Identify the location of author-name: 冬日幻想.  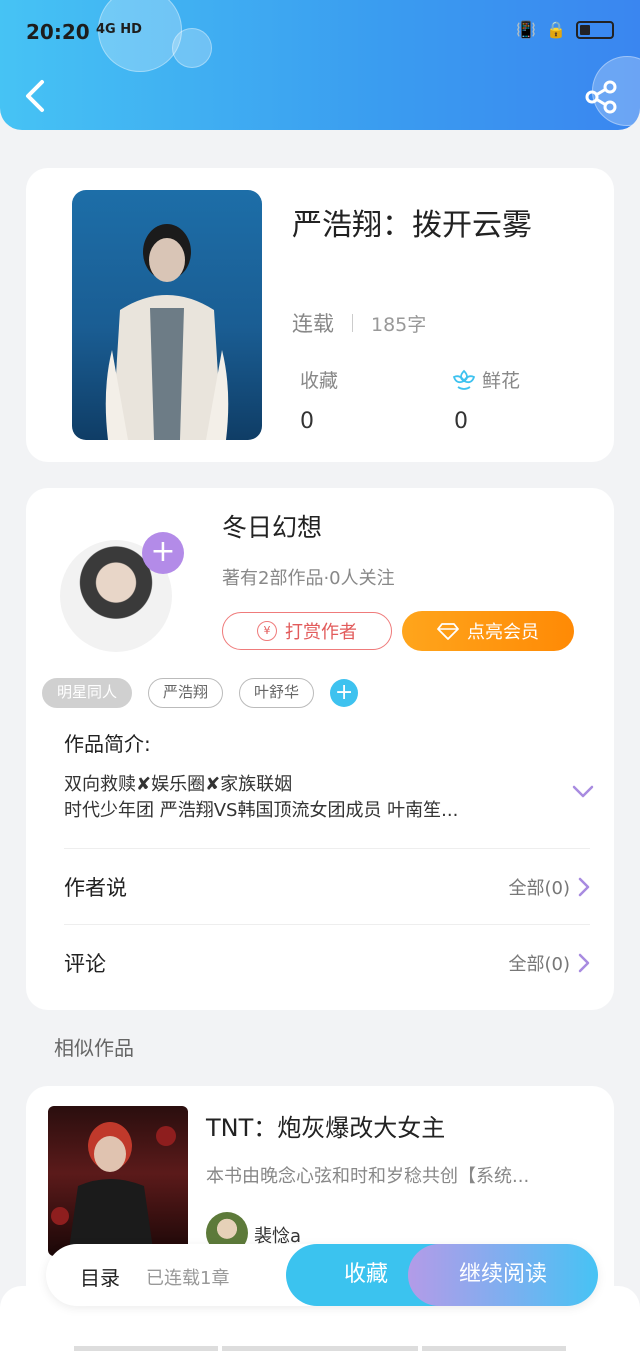
(272, 526).